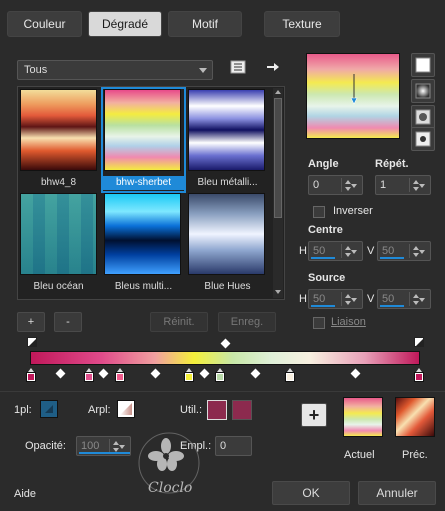  I want to click on user-color-swatch, so click(217, 410).